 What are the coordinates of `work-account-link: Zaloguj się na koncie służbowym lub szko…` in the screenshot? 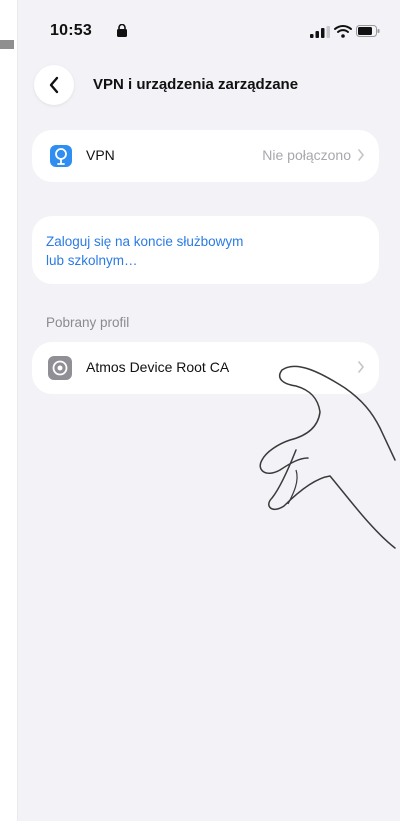 It's located at (196, 251).